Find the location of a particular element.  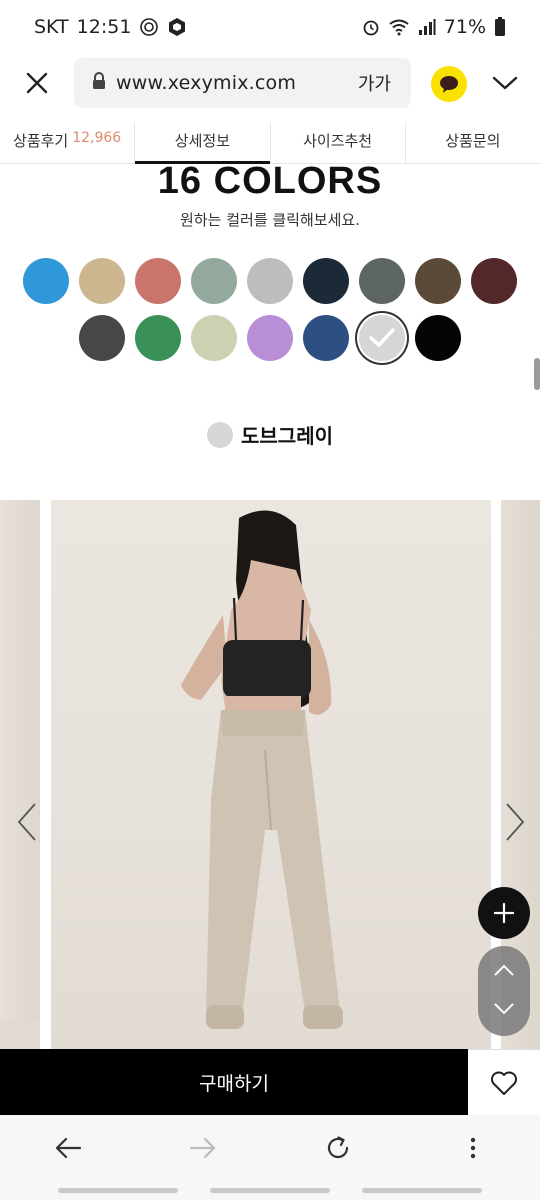

scroll-top-button is located at coordinates (504, 971).